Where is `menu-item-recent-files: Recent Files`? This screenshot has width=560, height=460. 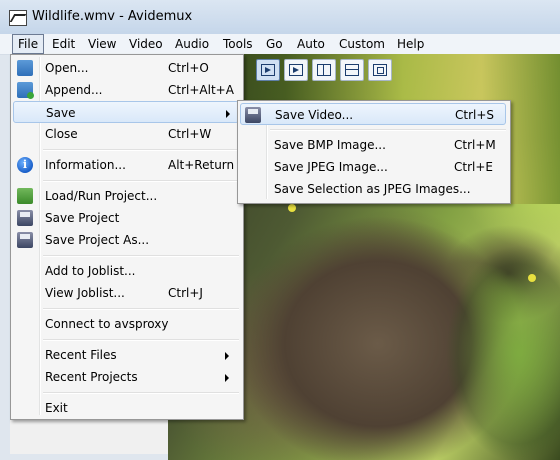 menu-item-recent-files: Recent Files is located at coordinates (126, 355).